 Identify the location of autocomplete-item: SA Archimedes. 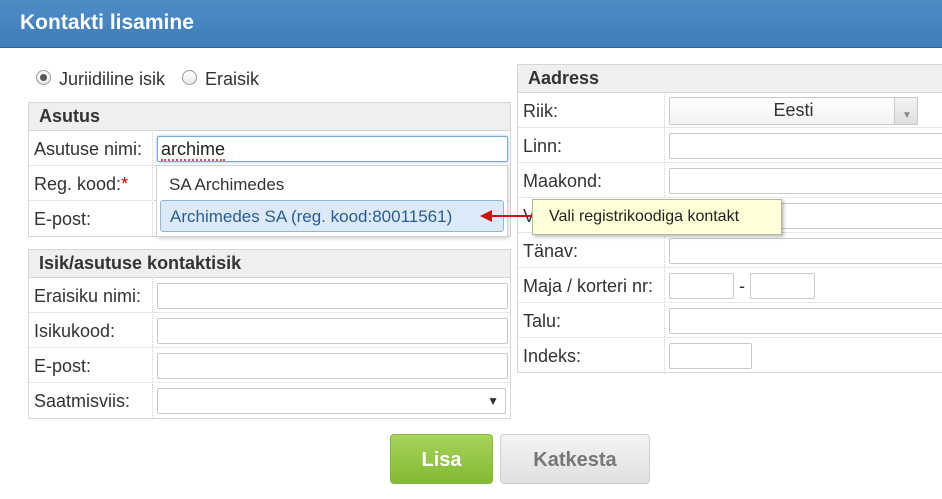
(226, 185).